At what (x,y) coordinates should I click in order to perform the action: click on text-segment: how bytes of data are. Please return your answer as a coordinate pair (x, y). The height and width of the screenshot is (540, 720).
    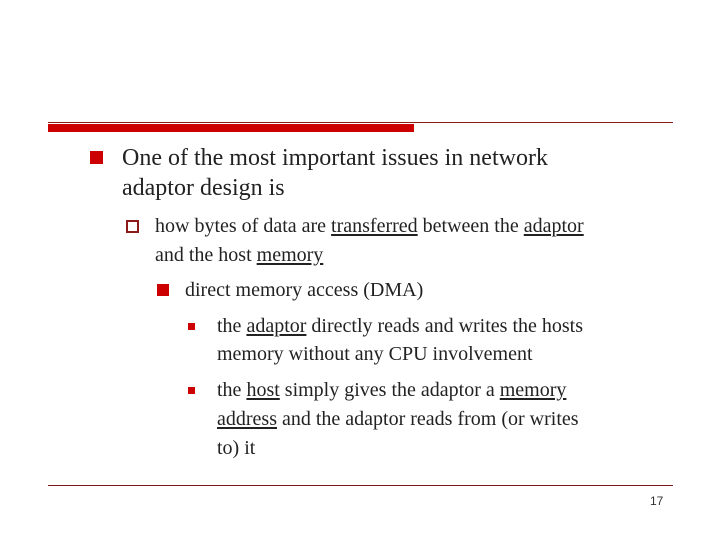
    Looking at the image, I should click on (243, 226).